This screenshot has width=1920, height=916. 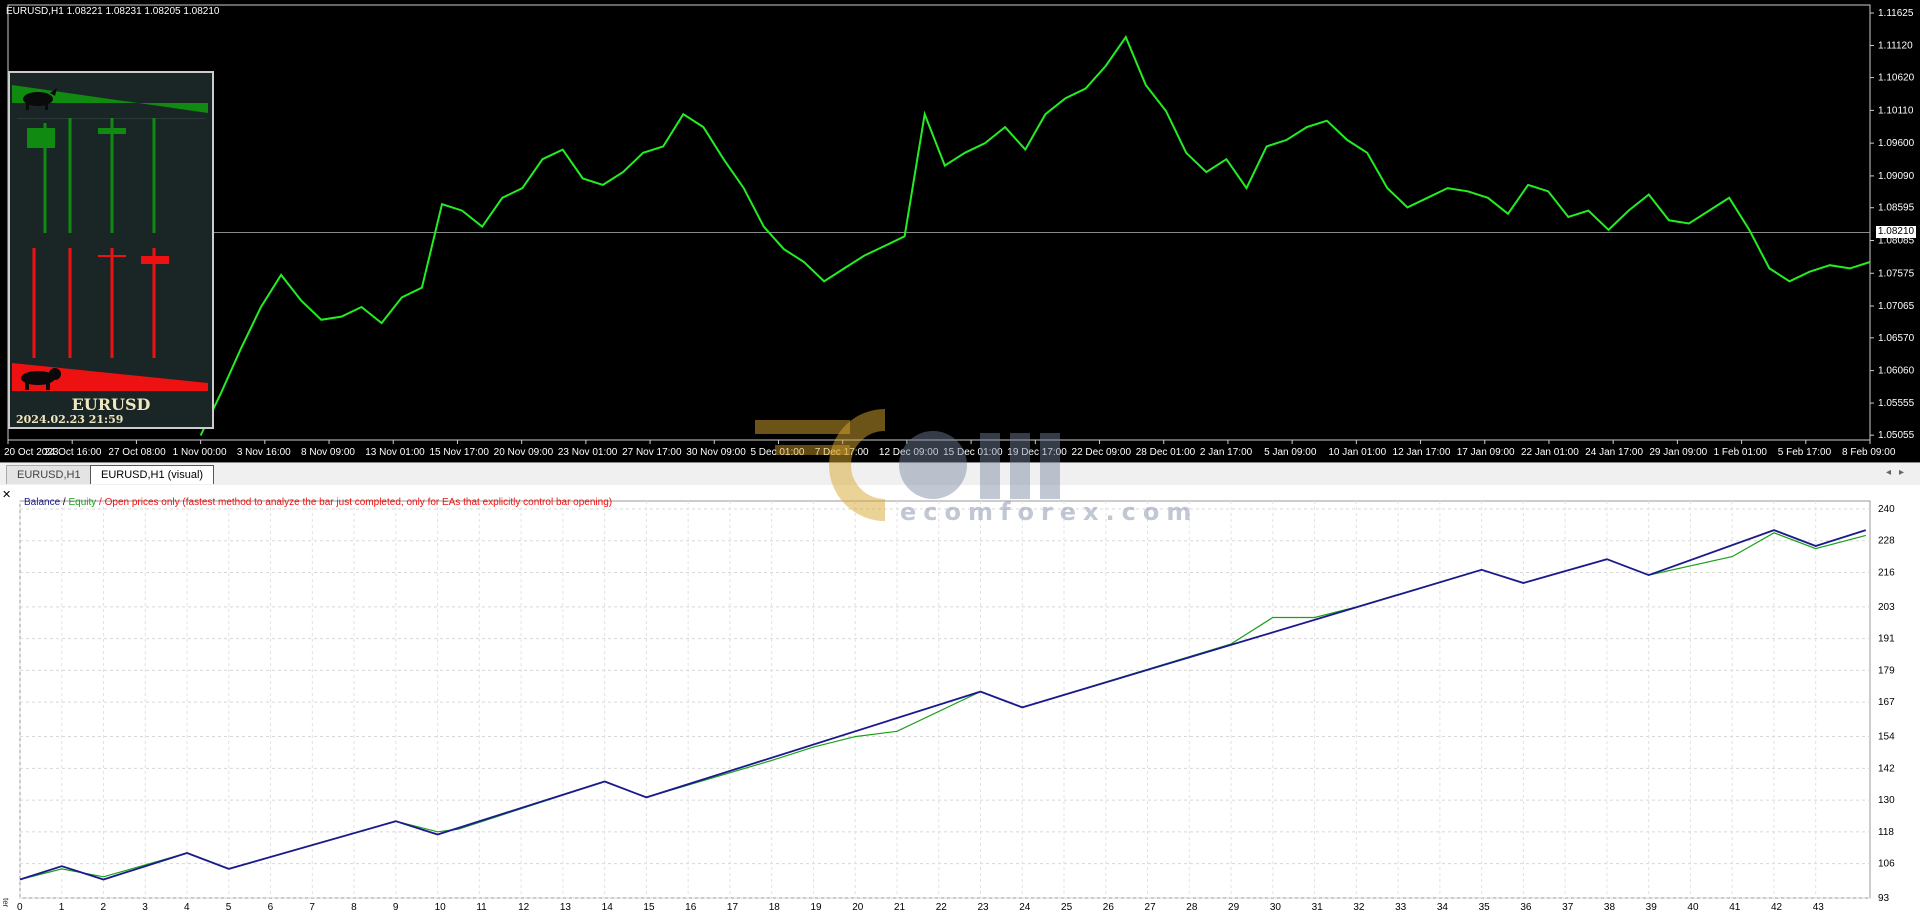 What do you see at coordinates (716, 452) in the screenshot?
I see `price-x-tick-label: 30 Nov 09:00` at bounding box center [716, 452].